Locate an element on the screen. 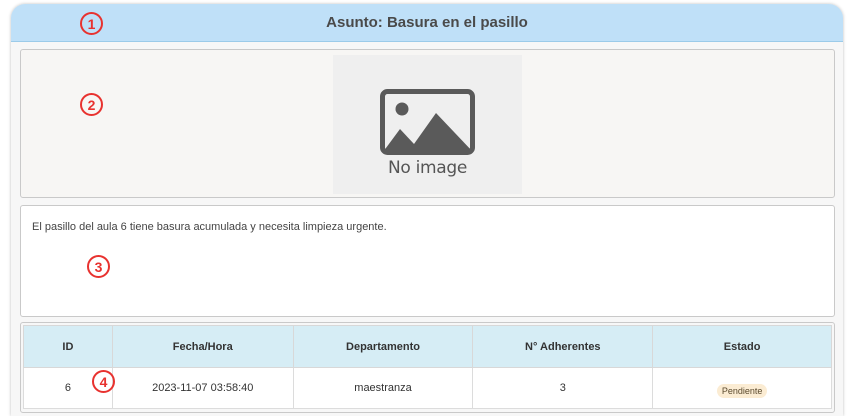 Image resolution: width=849 pixels, height=416 pixels. cell-fecha-hora: 2023-11-07 03:58:40 is located at coordinates (202, 388).